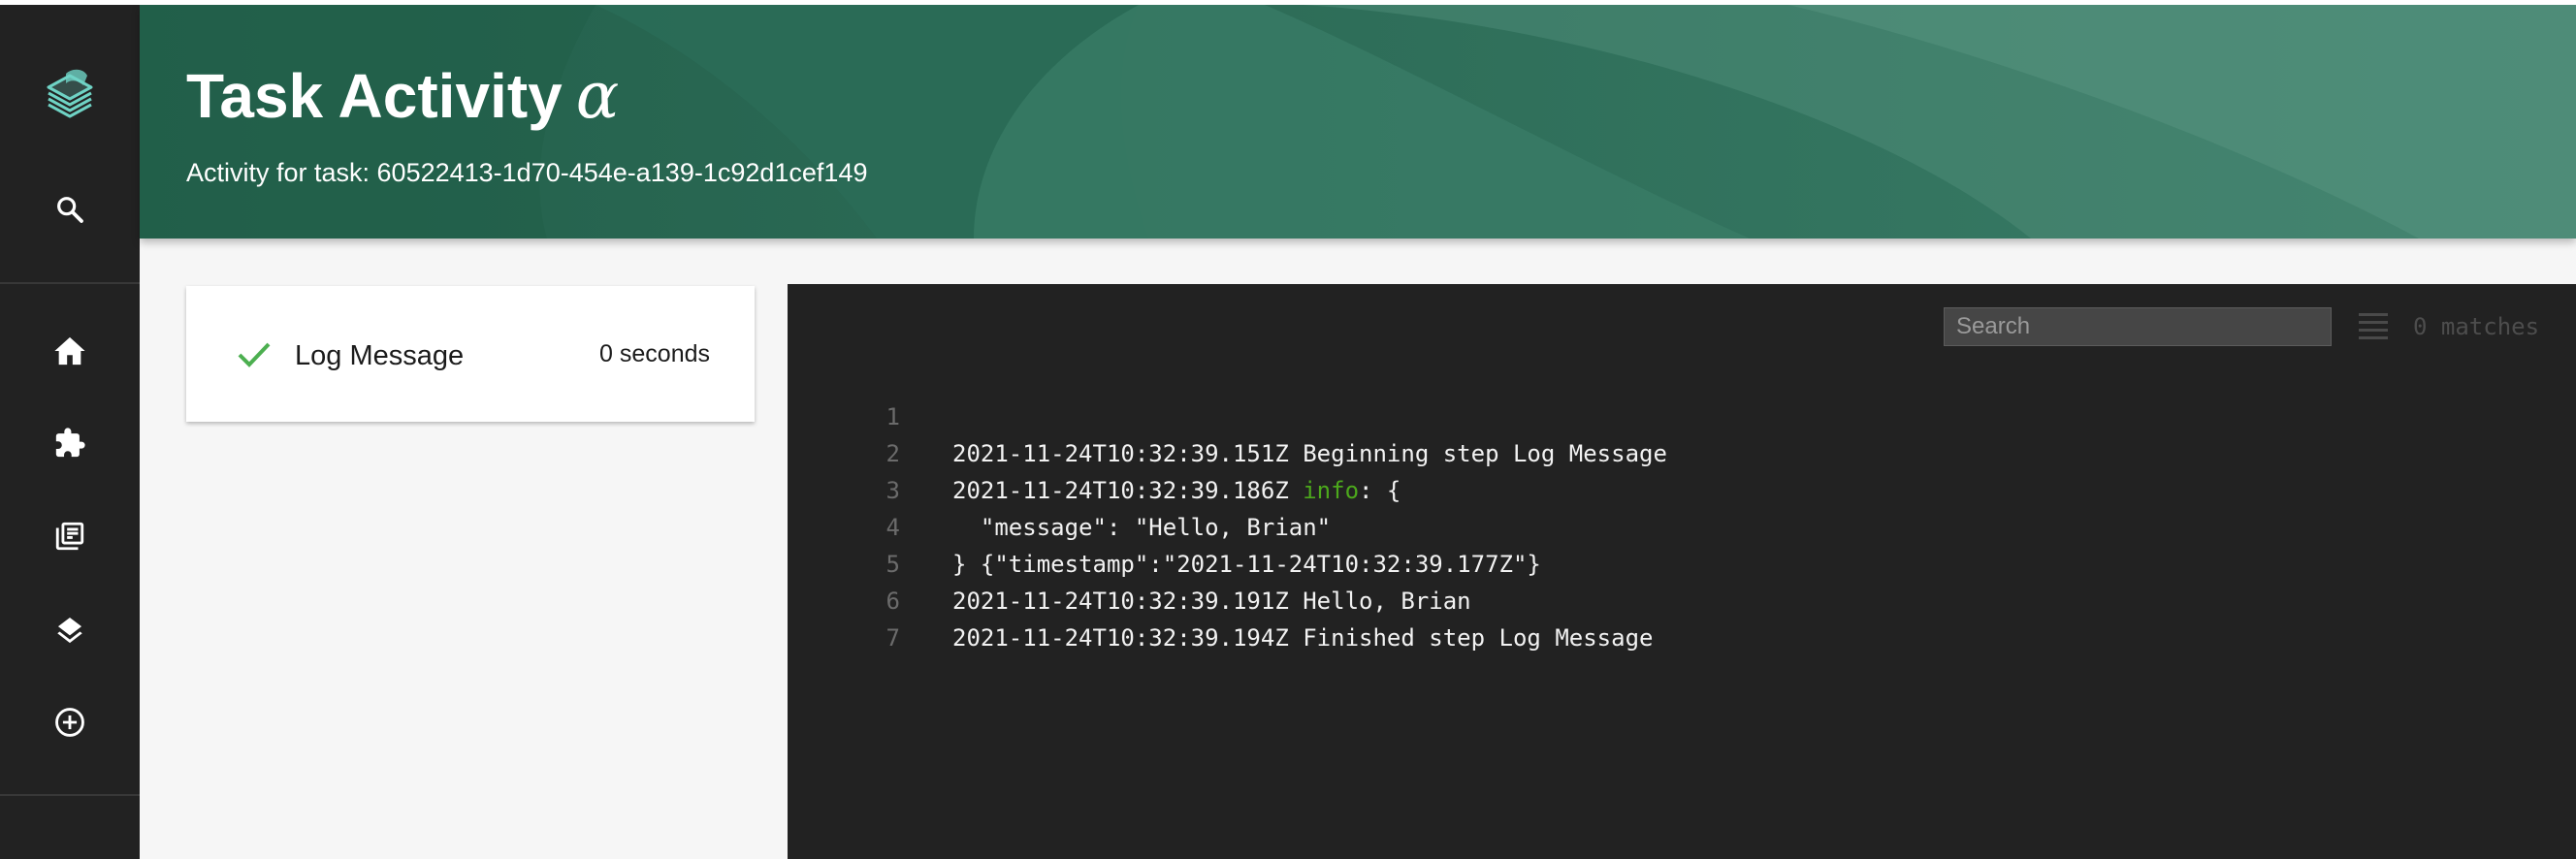  Describe the element at coordinates (1682, 488) in the screenshot. I see `log-line: 3 "message": "Hello, Brian"` at that location.